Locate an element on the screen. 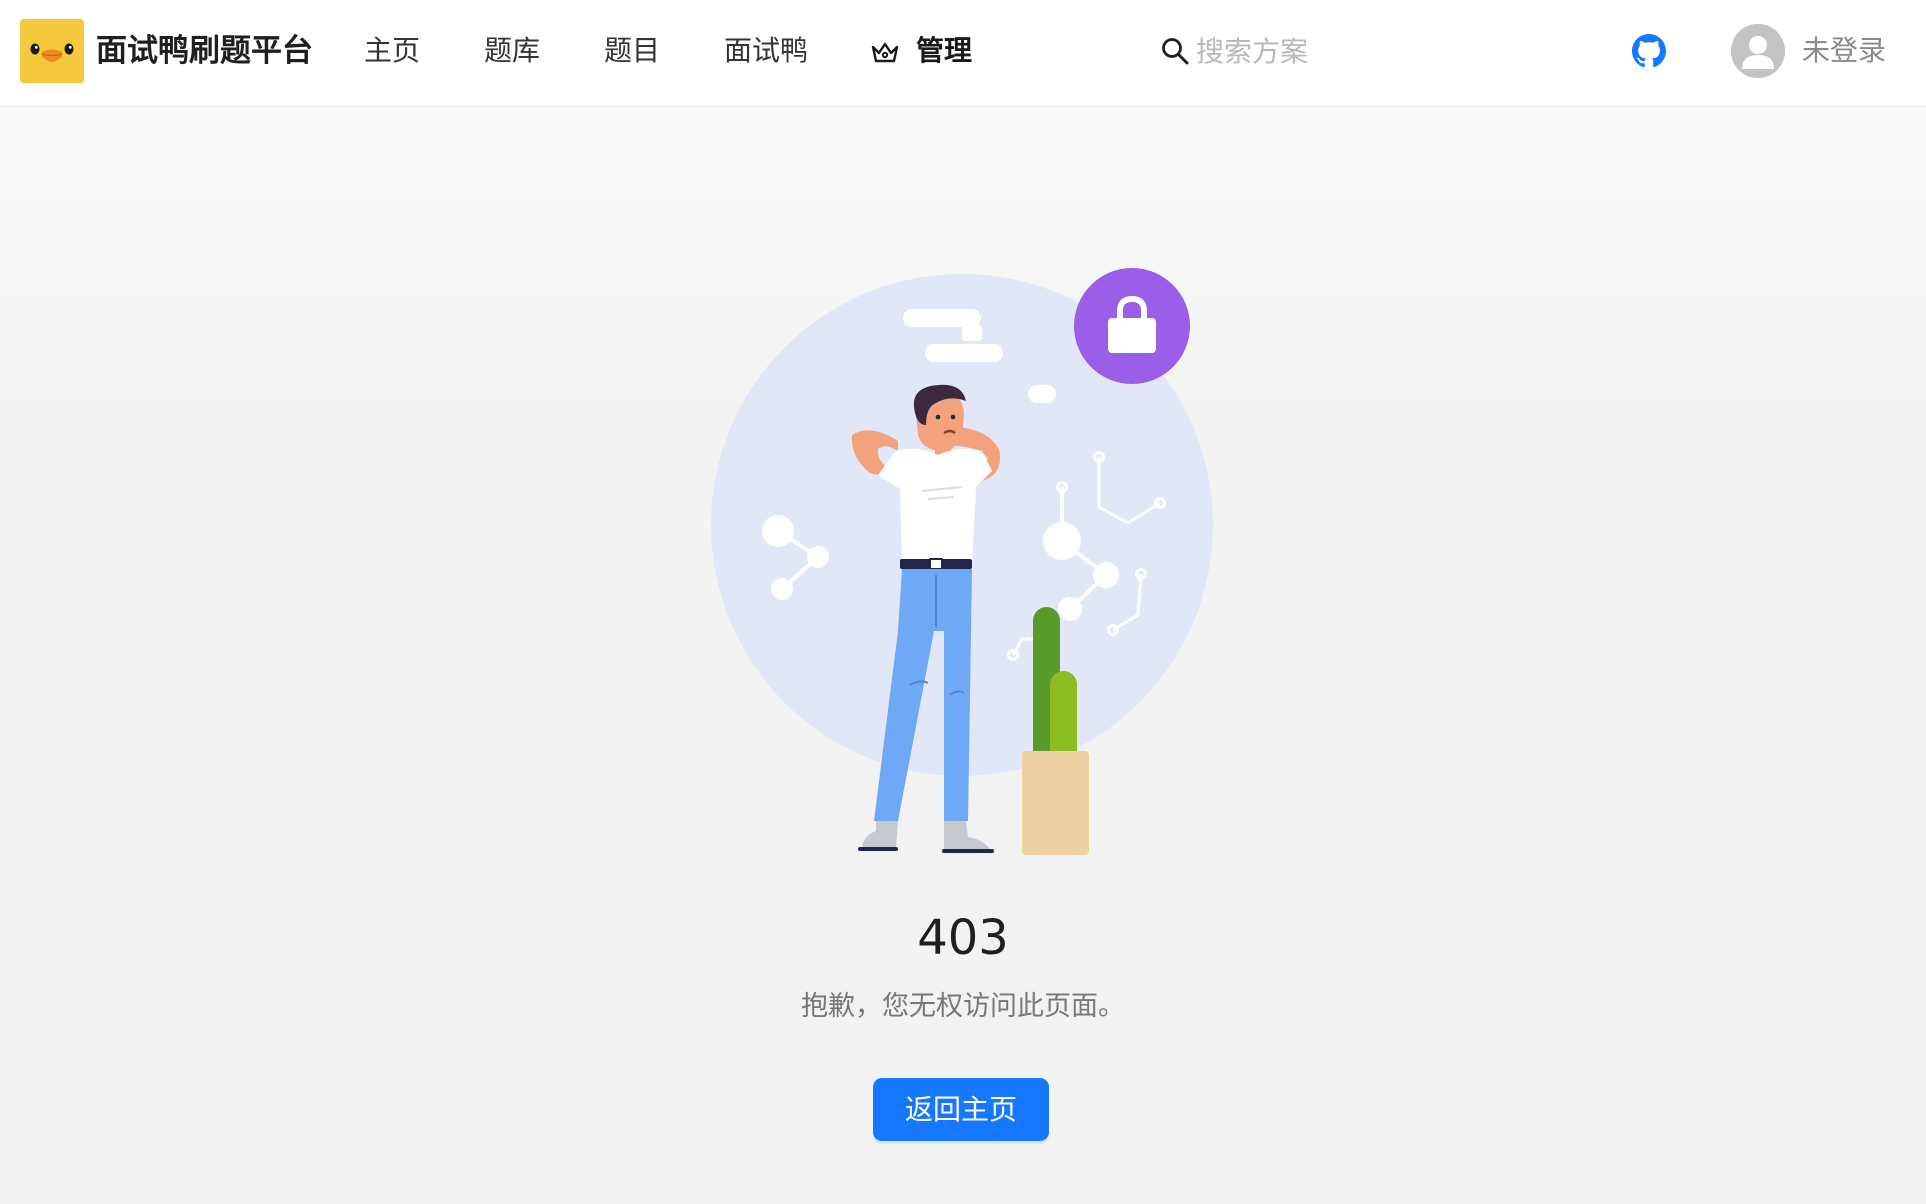 Image resolution: width=1926 pixels, height=1204 pixels. top-navigation-bar: 面试鸭刷题平台 主页 题库 题目 面试鸭 管理 未登录 is located at coordinates (963, 53).